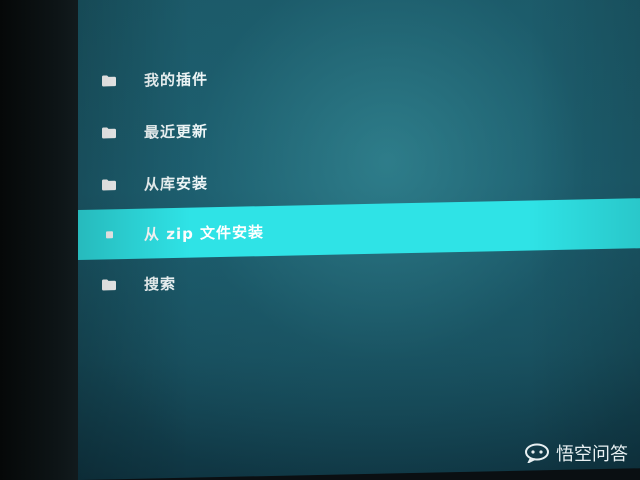 This screenshot has height=480, width=640. What do you see at coordinates (176, 131) in the screenshot?
I see `menu-item-label: 最近更新` at bounding box center [176, 131].